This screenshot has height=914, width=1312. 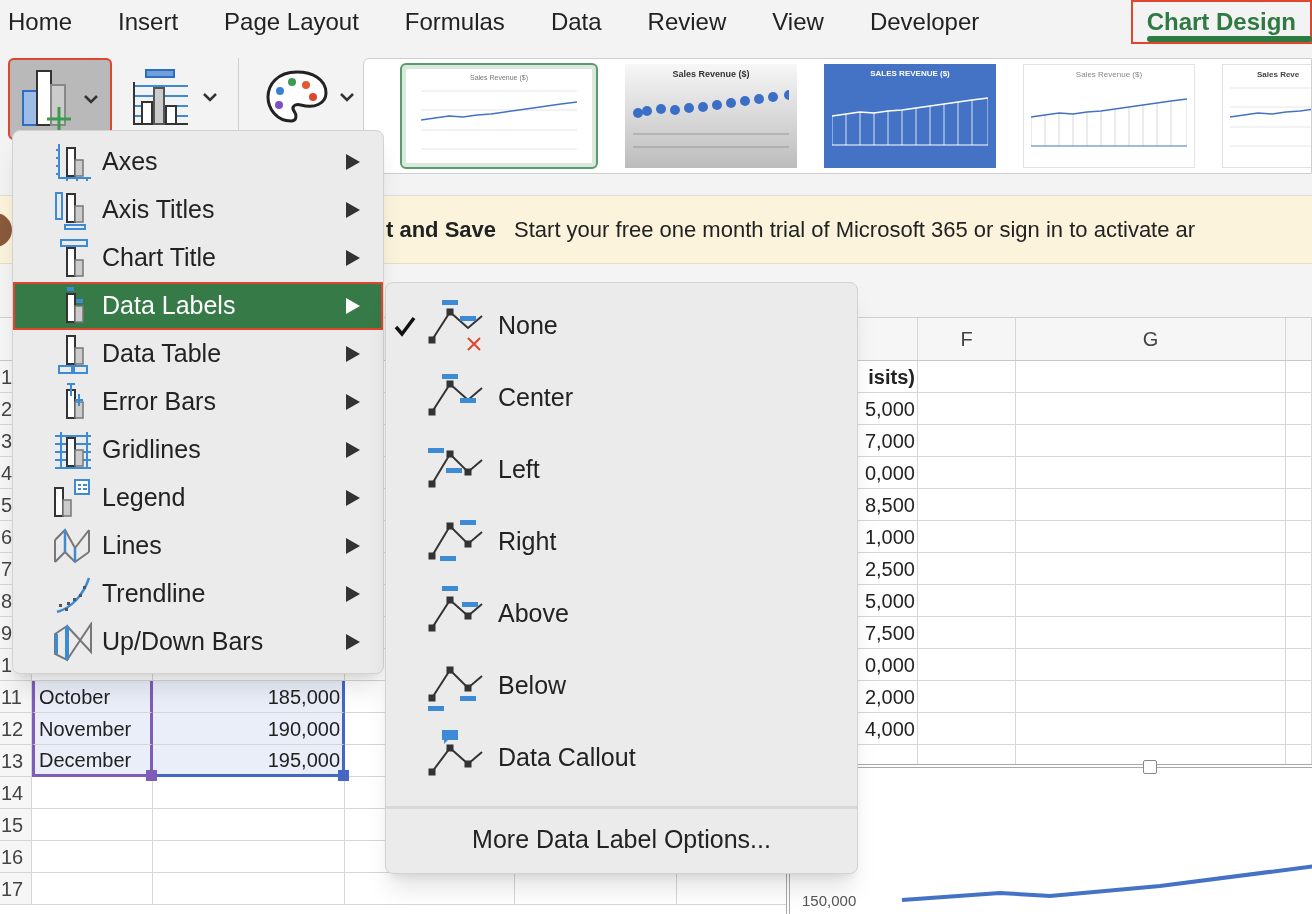 What do you see at coordinates (454, 22) in the screenshot?
I see `ribbon-tab: Formulas` at bounding box center [454, 22].